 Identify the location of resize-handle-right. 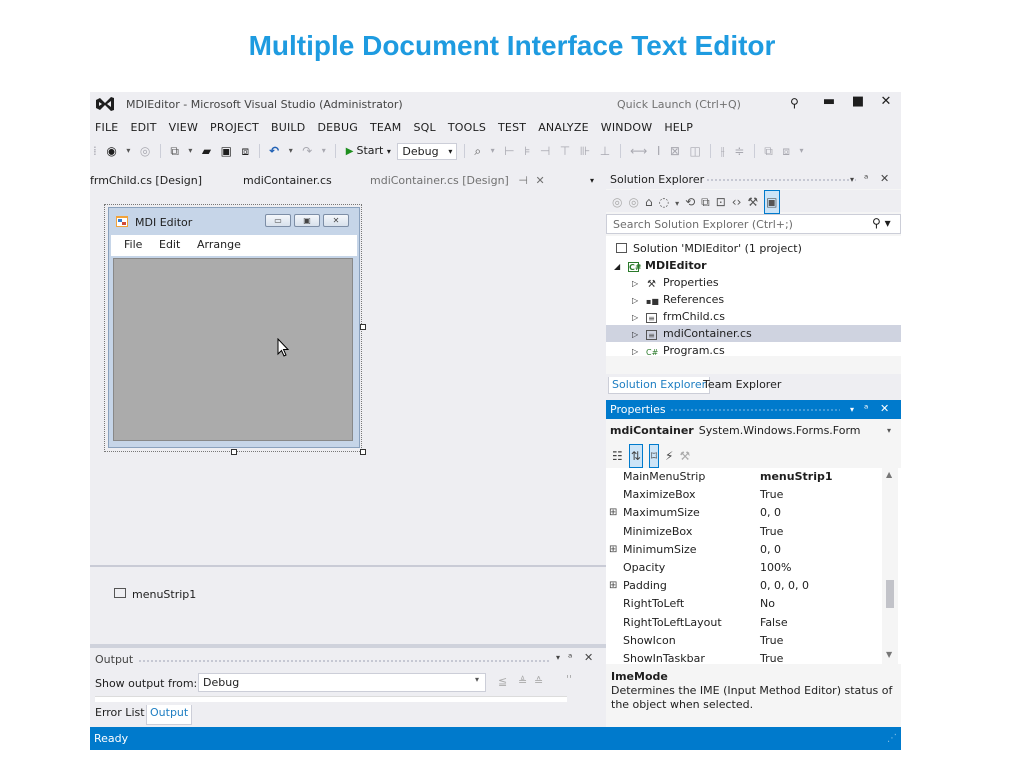
(363, 327).